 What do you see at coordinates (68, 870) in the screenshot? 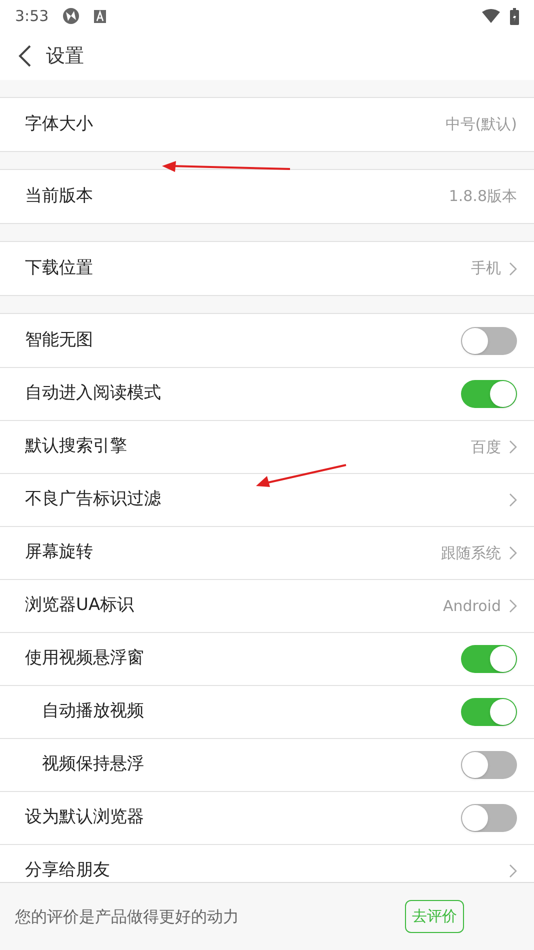
I see `setting-label: 分享给朋友` at bounding box center [68, 870].